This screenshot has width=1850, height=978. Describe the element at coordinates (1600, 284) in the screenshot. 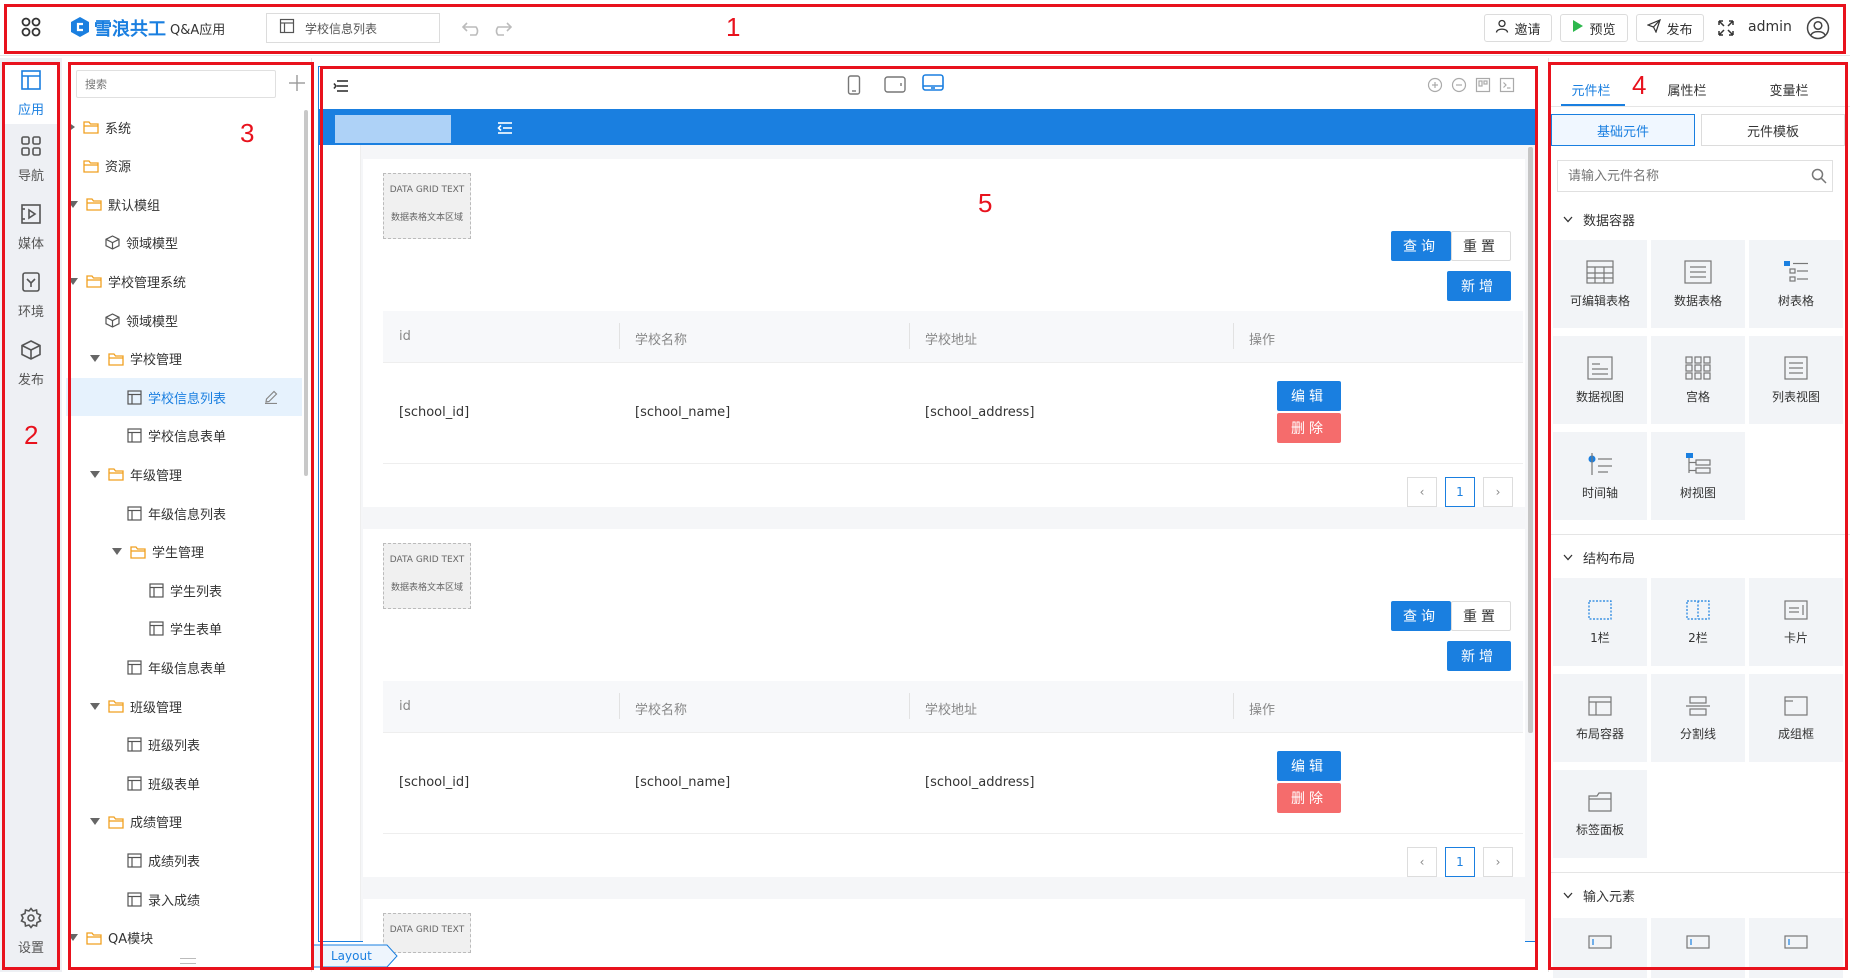

I see `component-item: 可编辑表格` at that location.